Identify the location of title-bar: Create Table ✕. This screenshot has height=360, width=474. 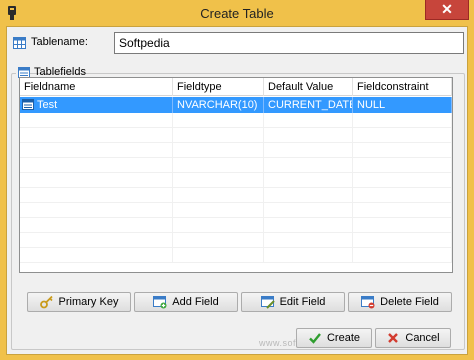
(237, 13).